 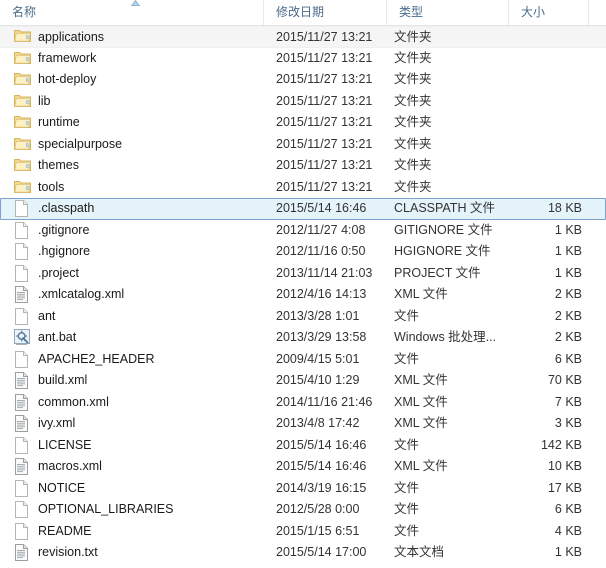 What do you see at coordinates (139, 37) in the screenshot?
I see `cell-name: applications` at bounding box center [139, 37].